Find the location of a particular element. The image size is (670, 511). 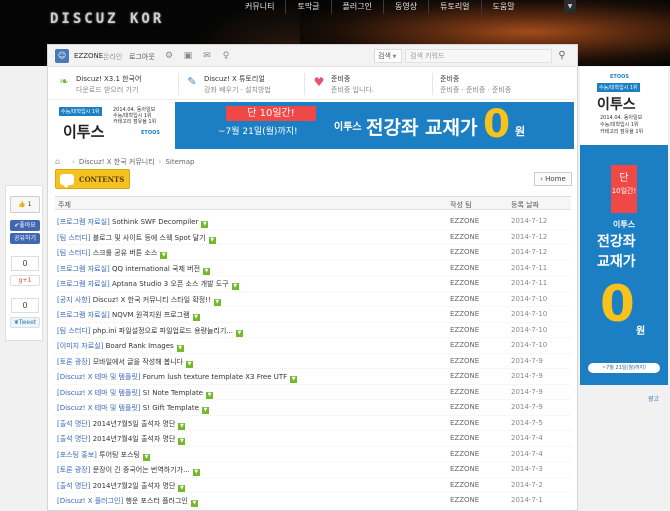

gplus-button: g+1 is located at coordinates (25, 280).